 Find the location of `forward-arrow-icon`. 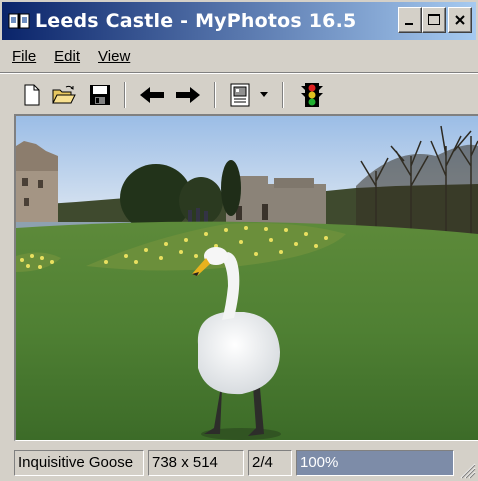

forward-arrow-icon is located at coordinates (188, 95).